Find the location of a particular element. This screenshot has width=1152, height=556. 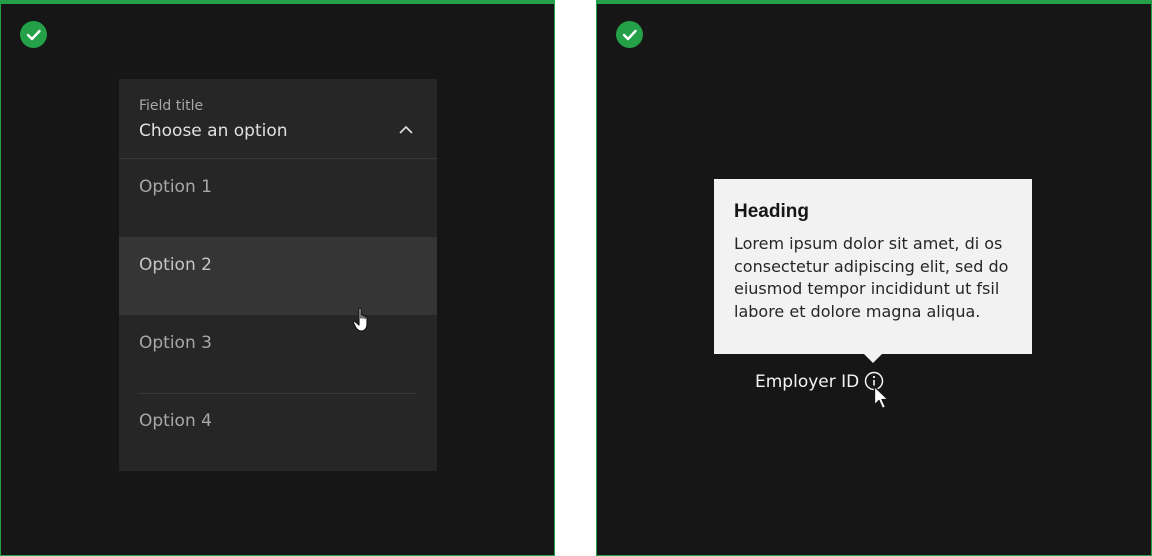

dropdown-option: Option 1 is located at coordinates (278, 198).